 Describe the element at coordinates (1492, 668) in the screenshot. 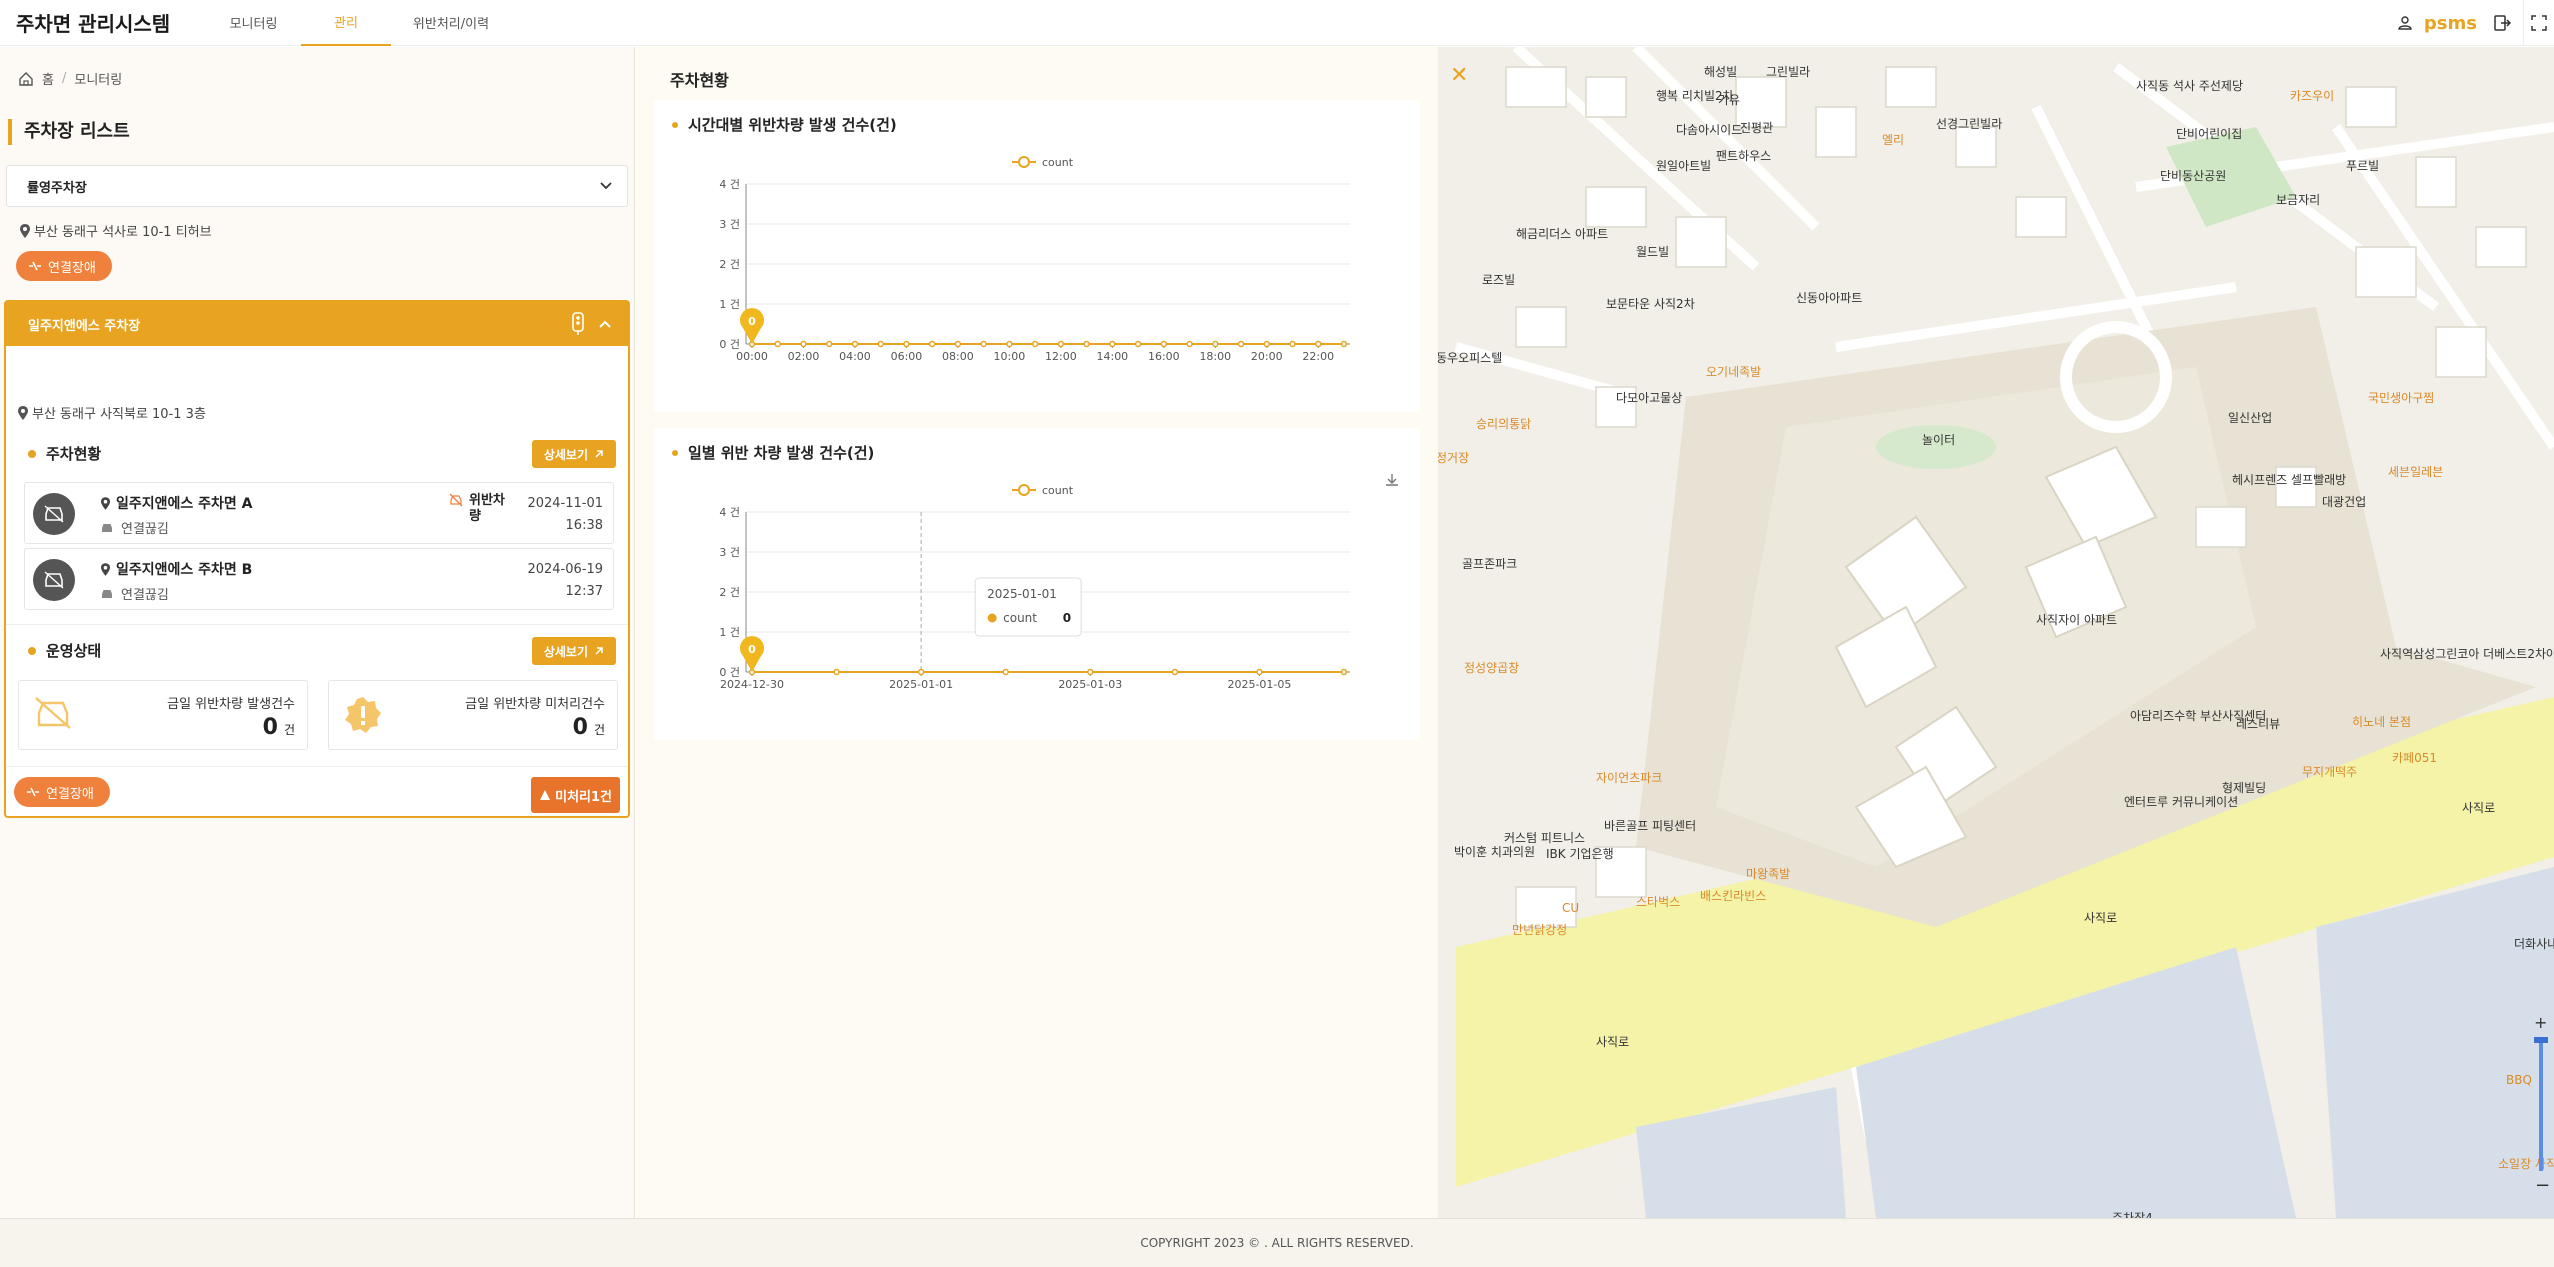

I see `map-label: 정성양곱창` at that location.